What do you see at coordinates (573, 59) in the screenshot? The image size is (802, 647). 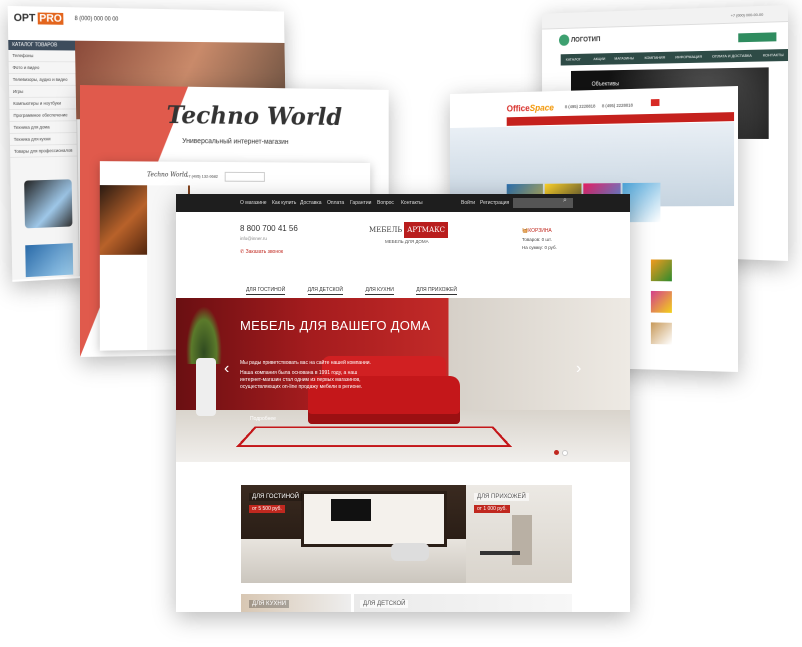 I see `nav-item: КАТАЛОГ` at bounding box center [573, 59].